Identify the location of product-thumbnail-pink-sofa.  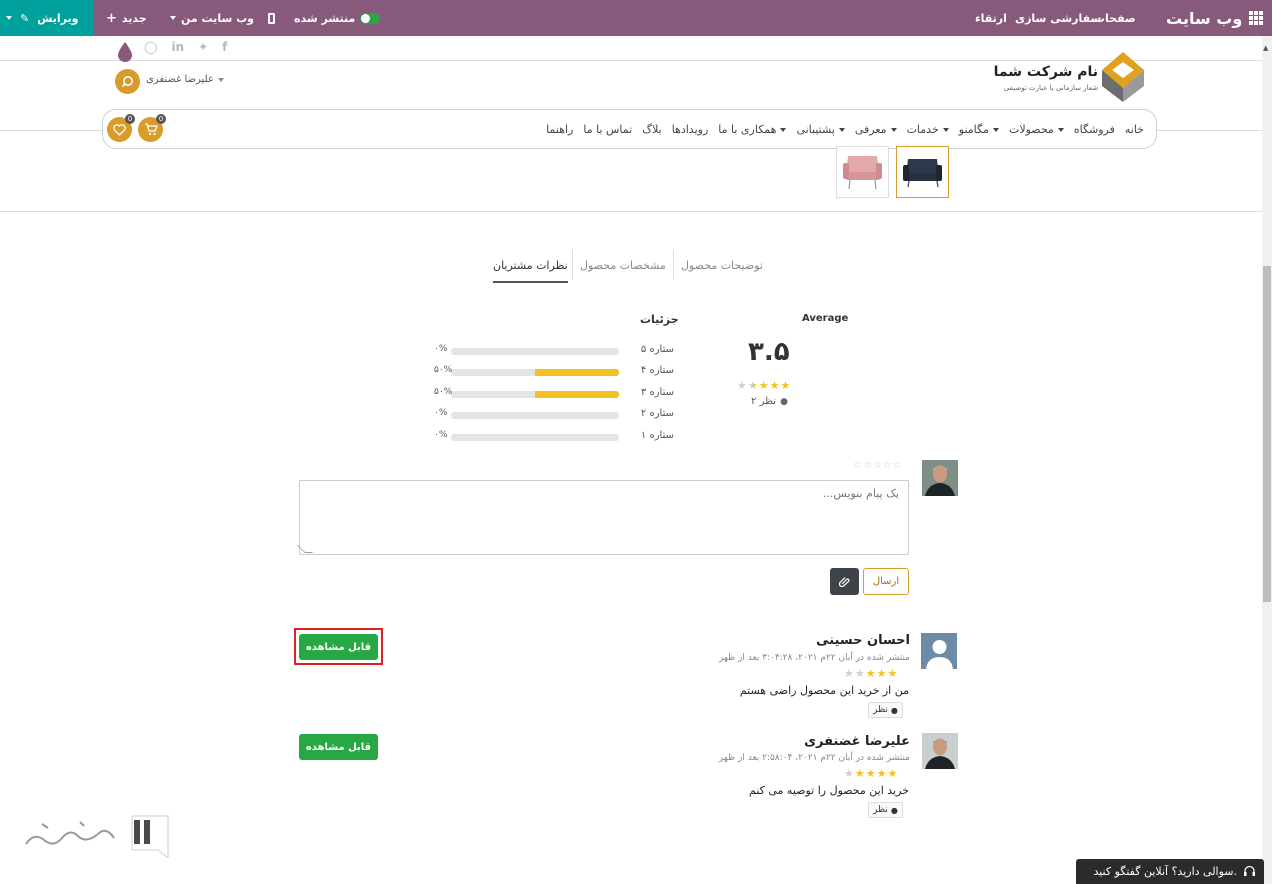
(862, 172).